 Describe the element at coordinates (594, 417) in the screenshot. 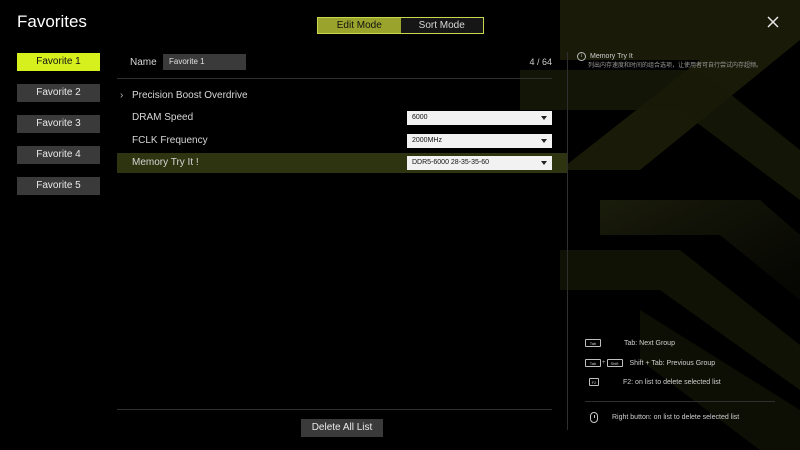

I see `mouse-icon` at that location.